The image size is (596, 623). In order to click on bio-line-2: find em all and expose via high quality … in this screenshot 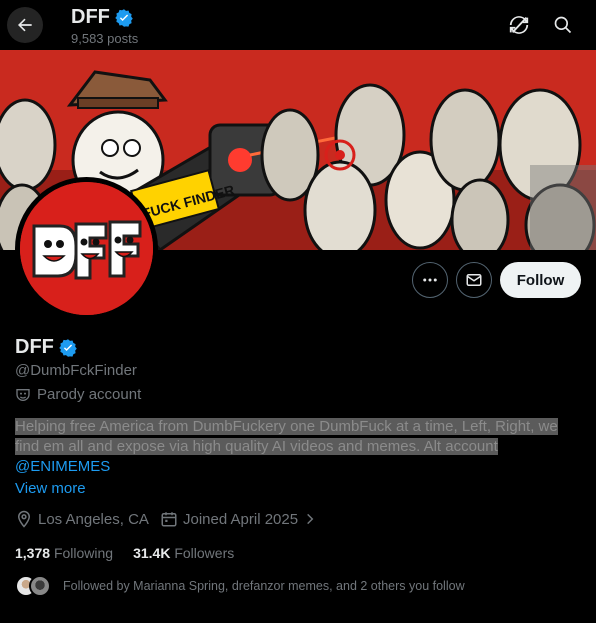, I will do `click(256, 446)`.